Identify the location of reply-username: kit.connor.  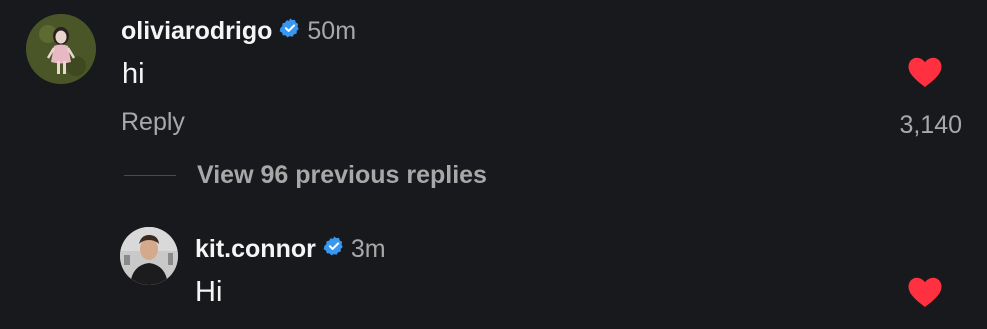
(255, 249).